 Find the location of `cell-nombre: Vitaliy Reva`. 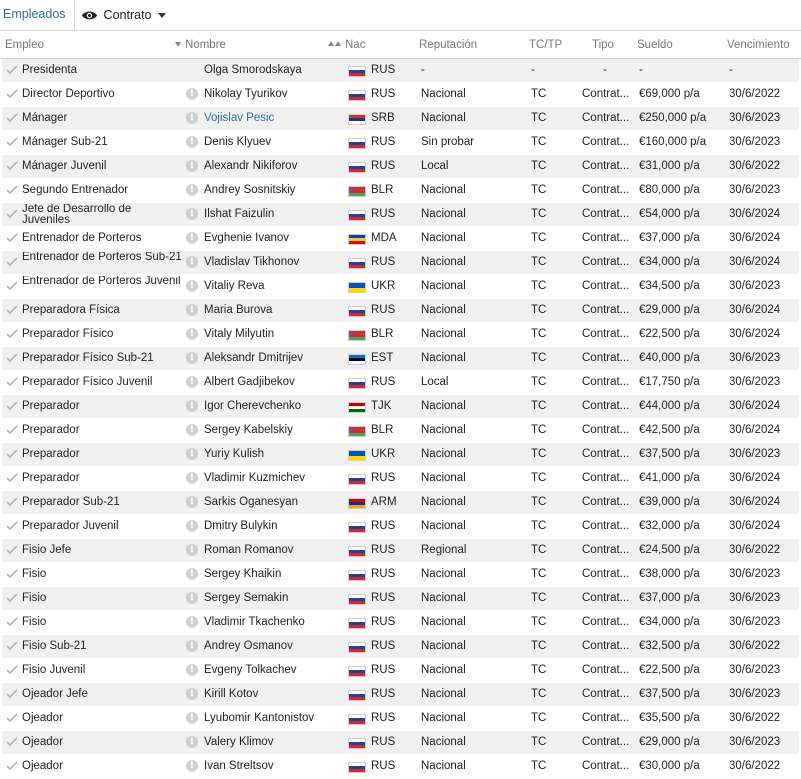

cell-nombre: Vitaliy Reva is located at coordinates (274, 286).